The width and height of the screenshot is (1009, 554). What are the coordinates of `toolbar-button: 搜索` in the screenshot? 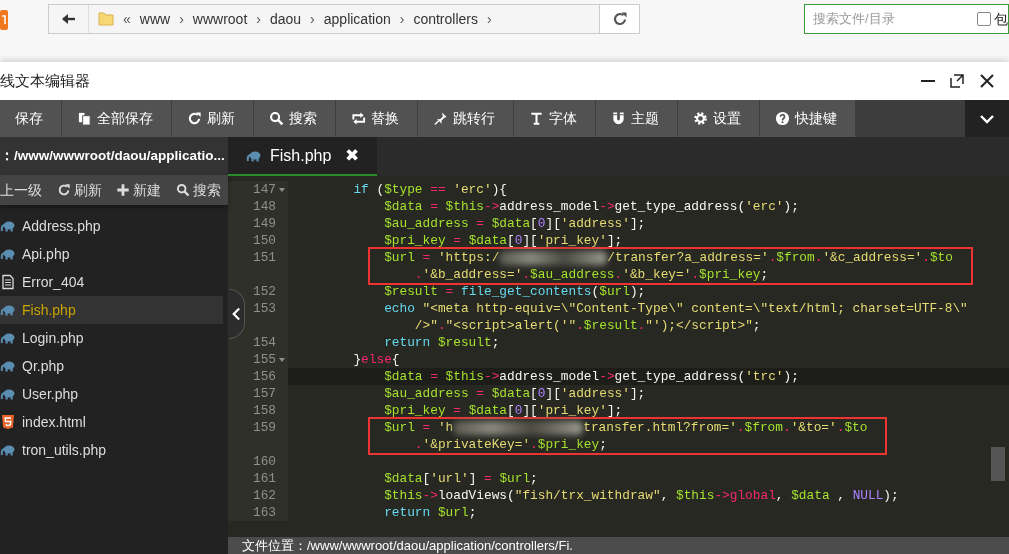 It's located at (295, 118).